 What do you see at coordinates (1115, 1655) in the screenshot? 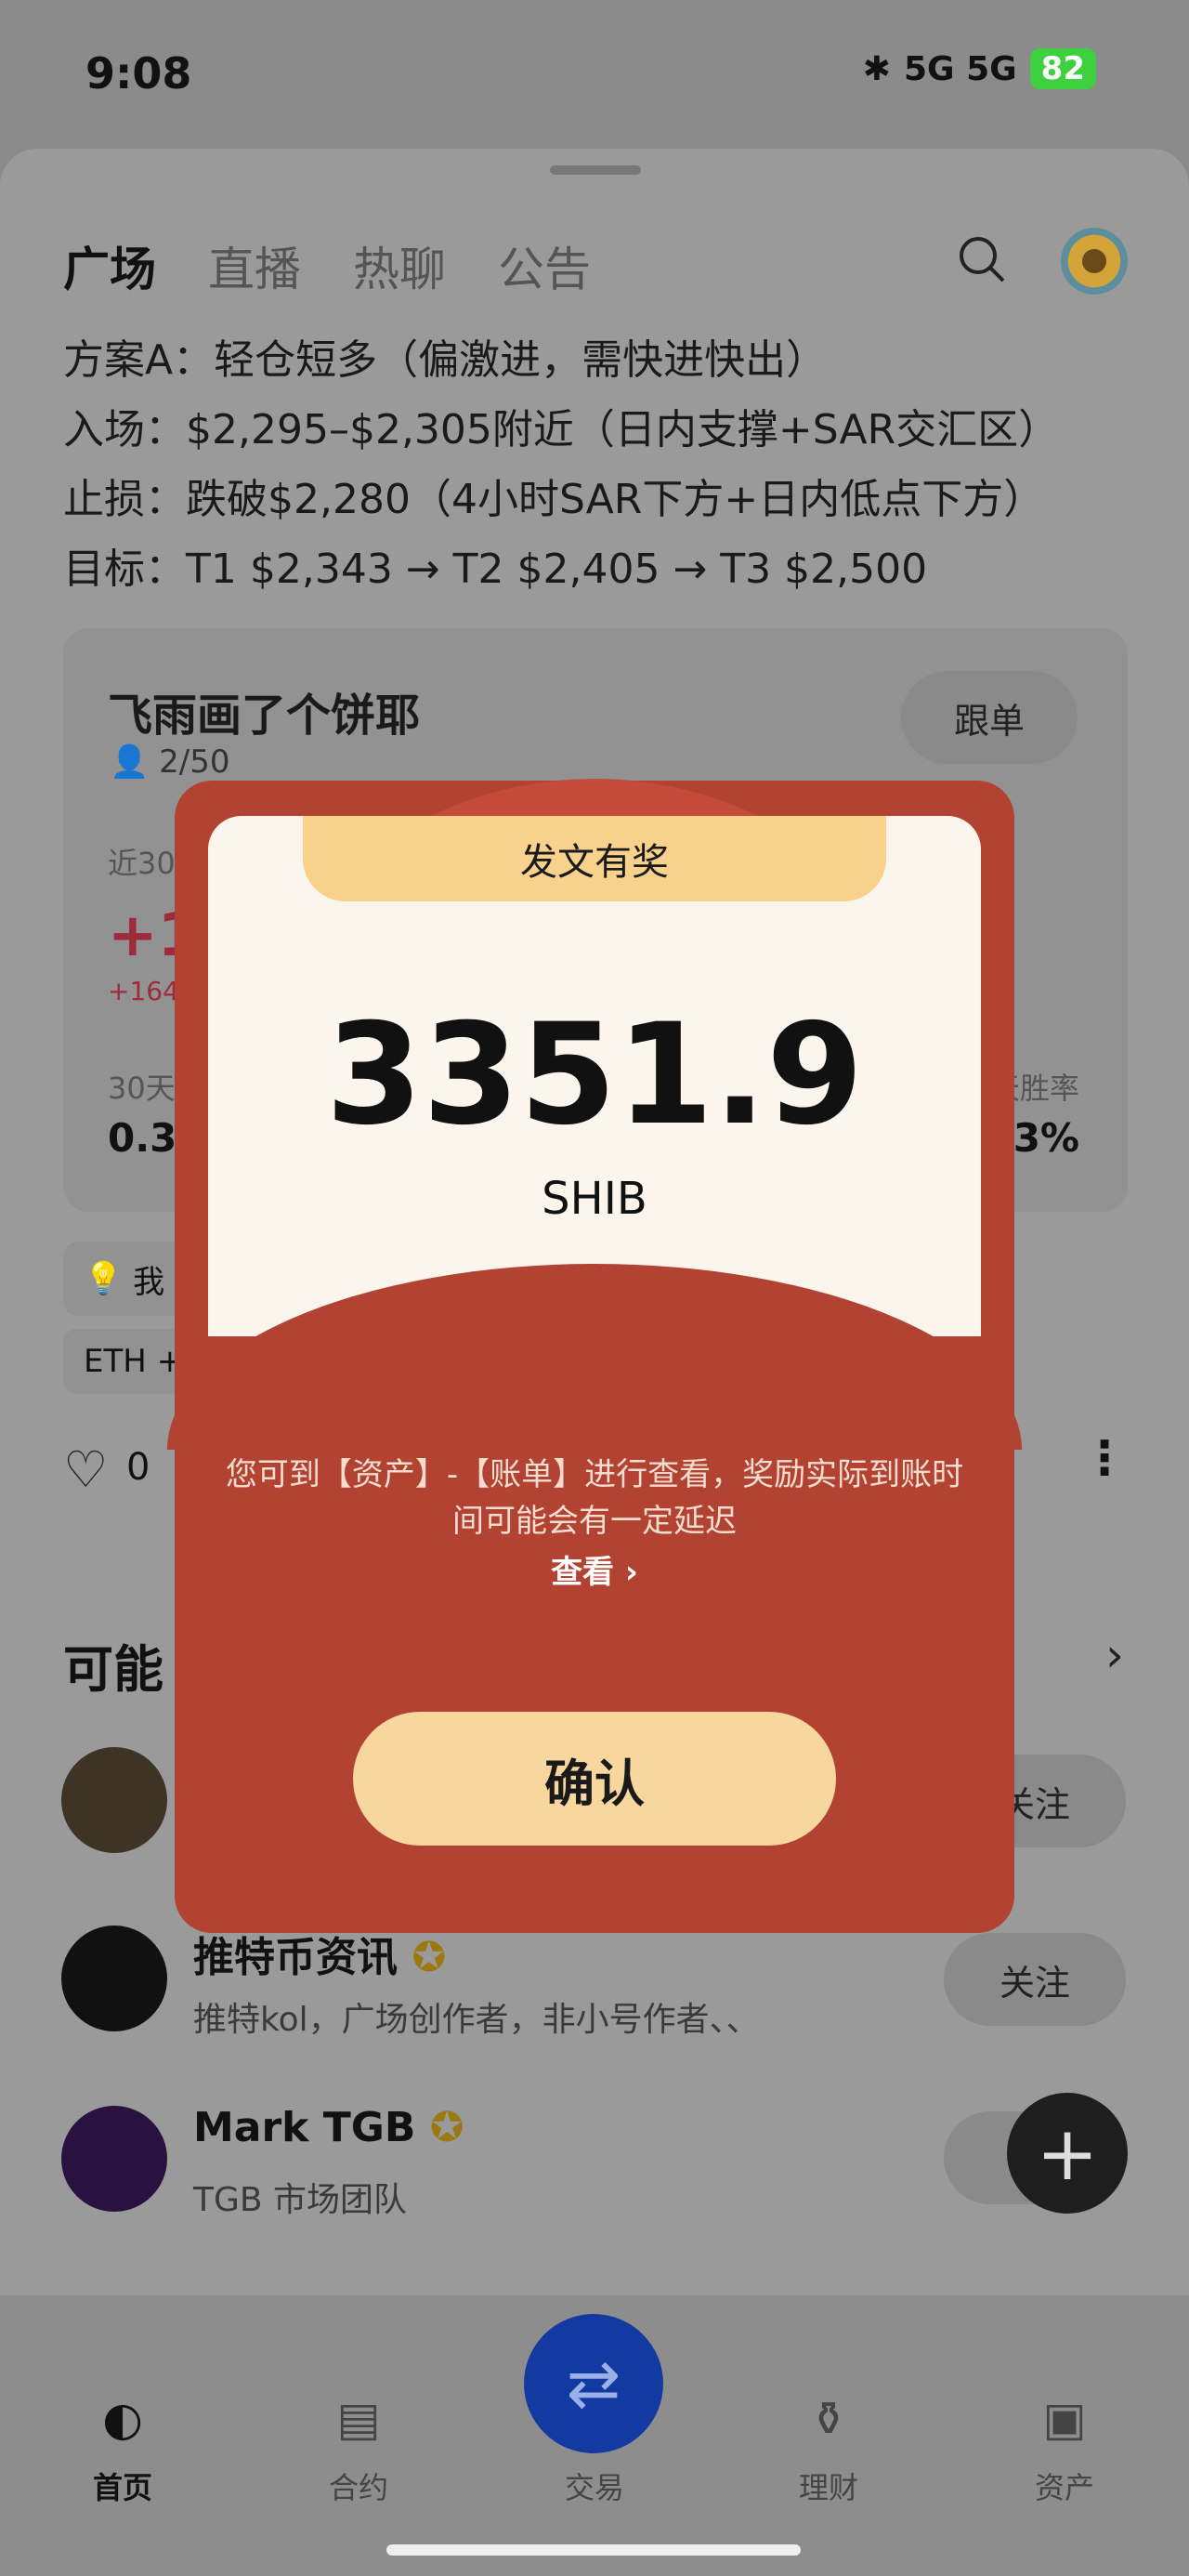
I see `chevron-right-icon: ›` at bounding box center [1115, 1655].